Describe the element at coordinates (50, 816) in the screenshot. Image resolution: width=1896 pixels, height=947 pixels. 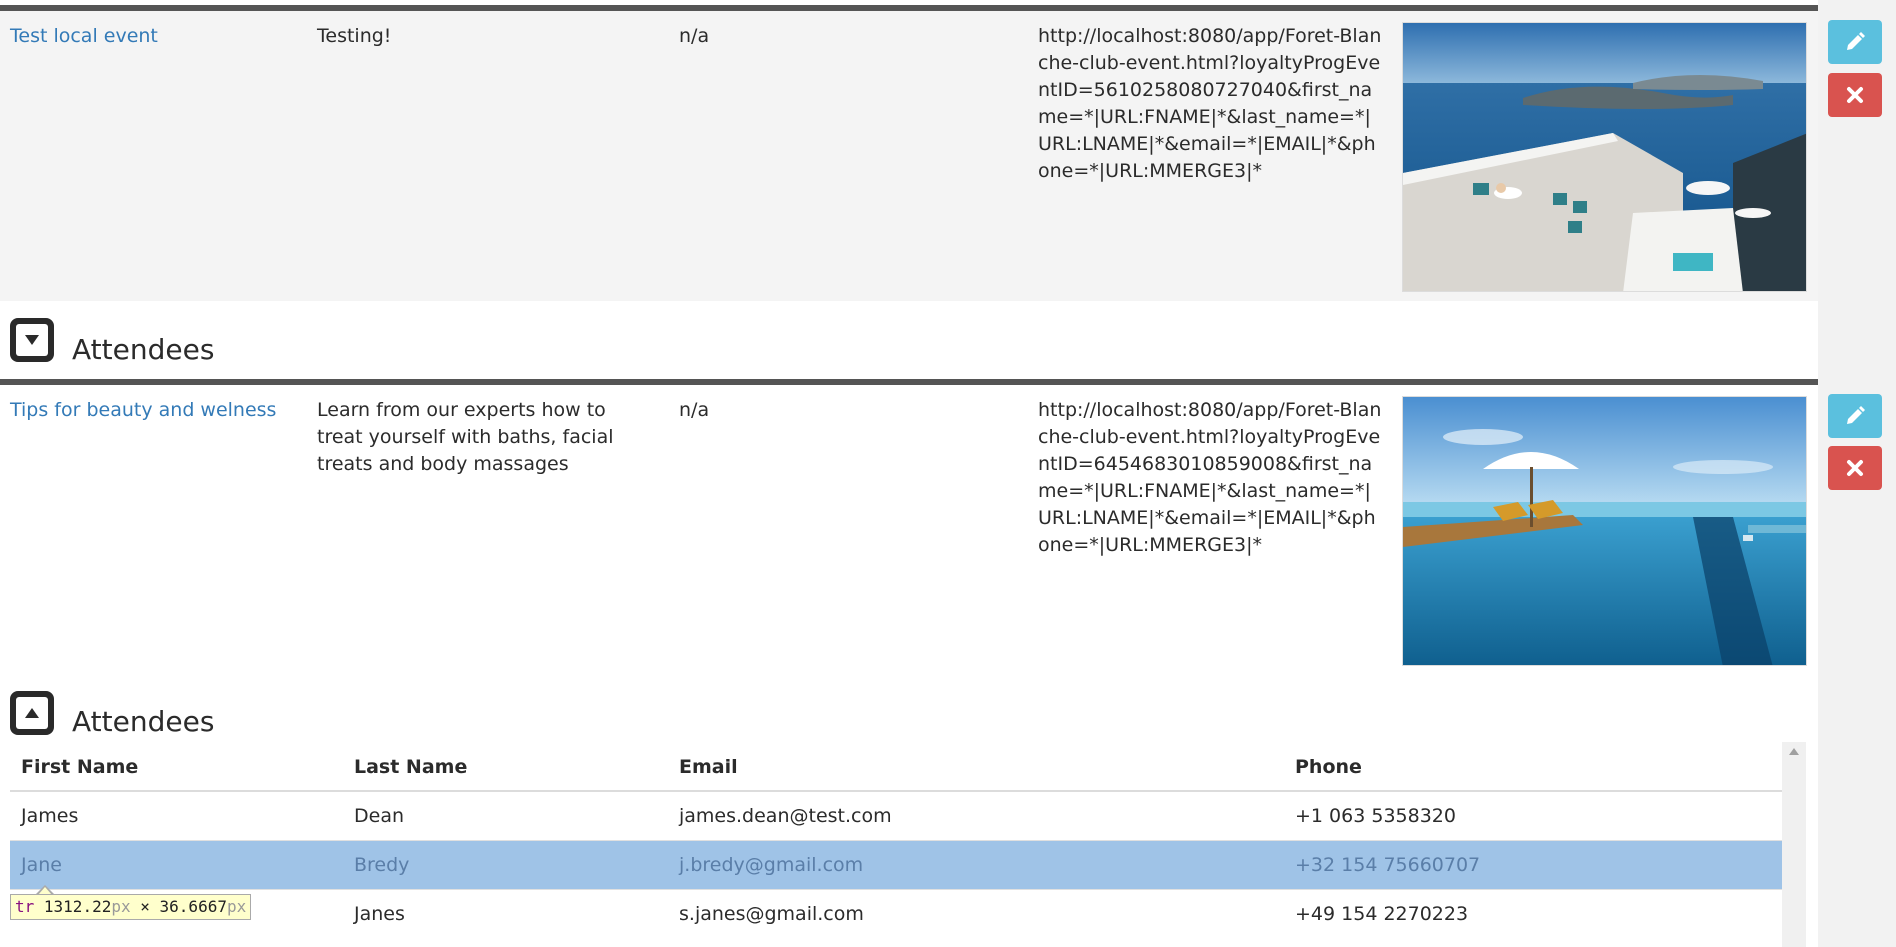
I see `cell-first-name: James` at that location.